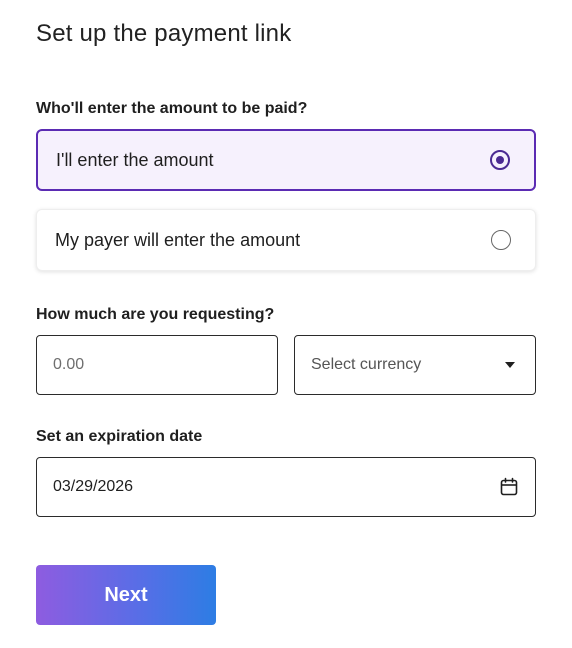 The width and height of the screenshot is (572, 648). I want to click on radio-selected-icon, so click(500, 160).